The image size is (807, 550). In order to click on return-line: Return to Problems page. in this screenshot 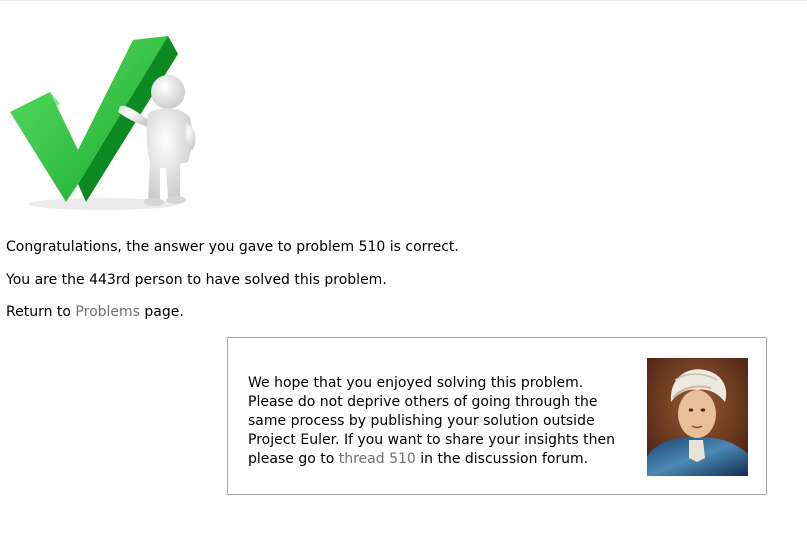, I will do `click(95, 312)`.